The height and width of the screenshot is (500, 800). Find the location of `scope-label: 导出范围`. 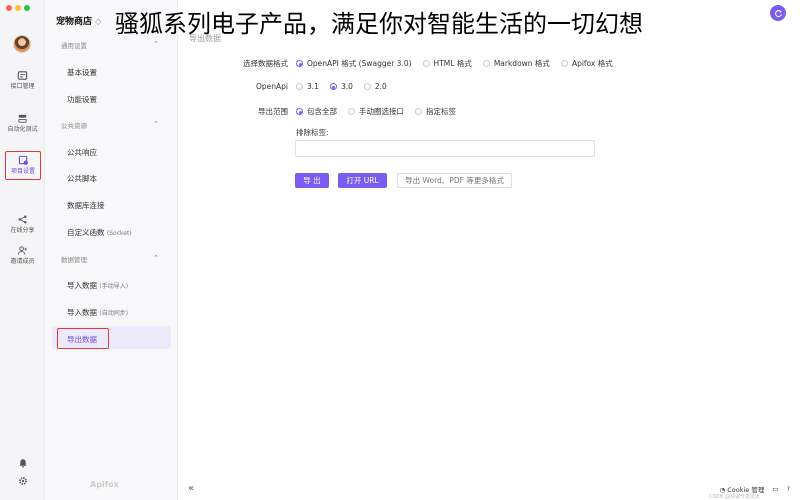

scope-label: 导出范围 is located at coordinates (273, 111).